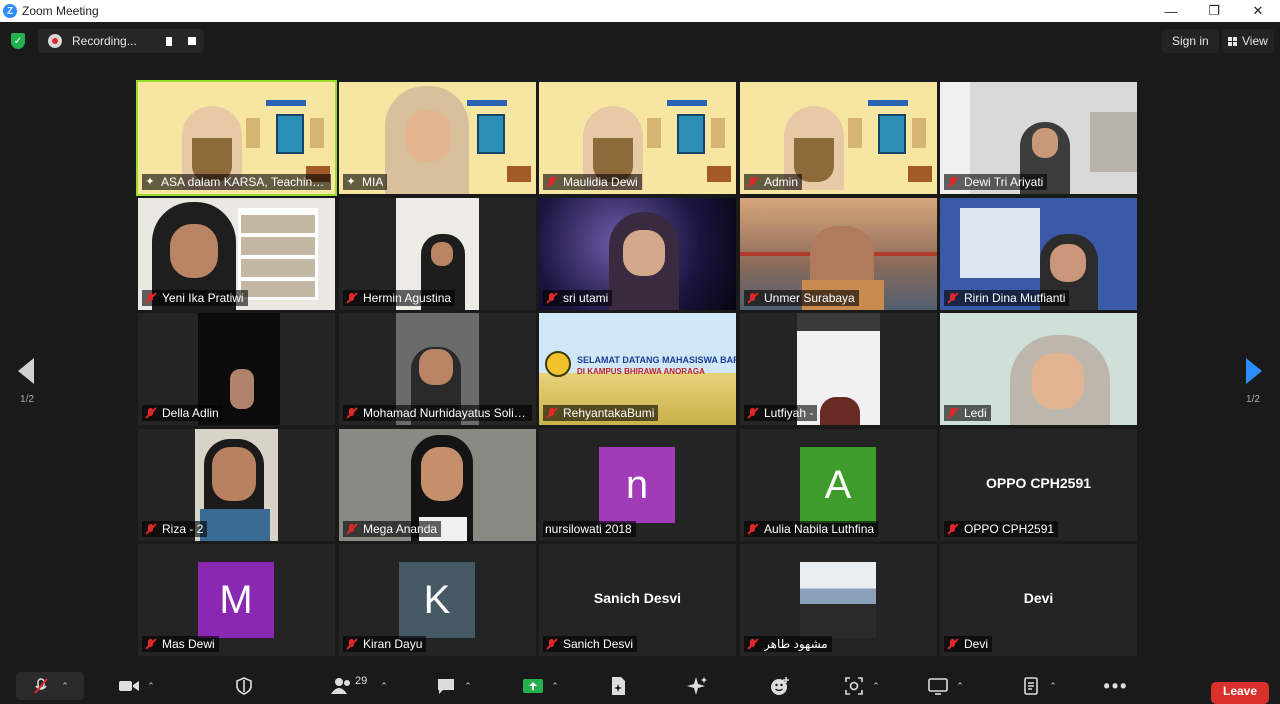  I want to click on leave-button: Leave, so click(1240, 693).